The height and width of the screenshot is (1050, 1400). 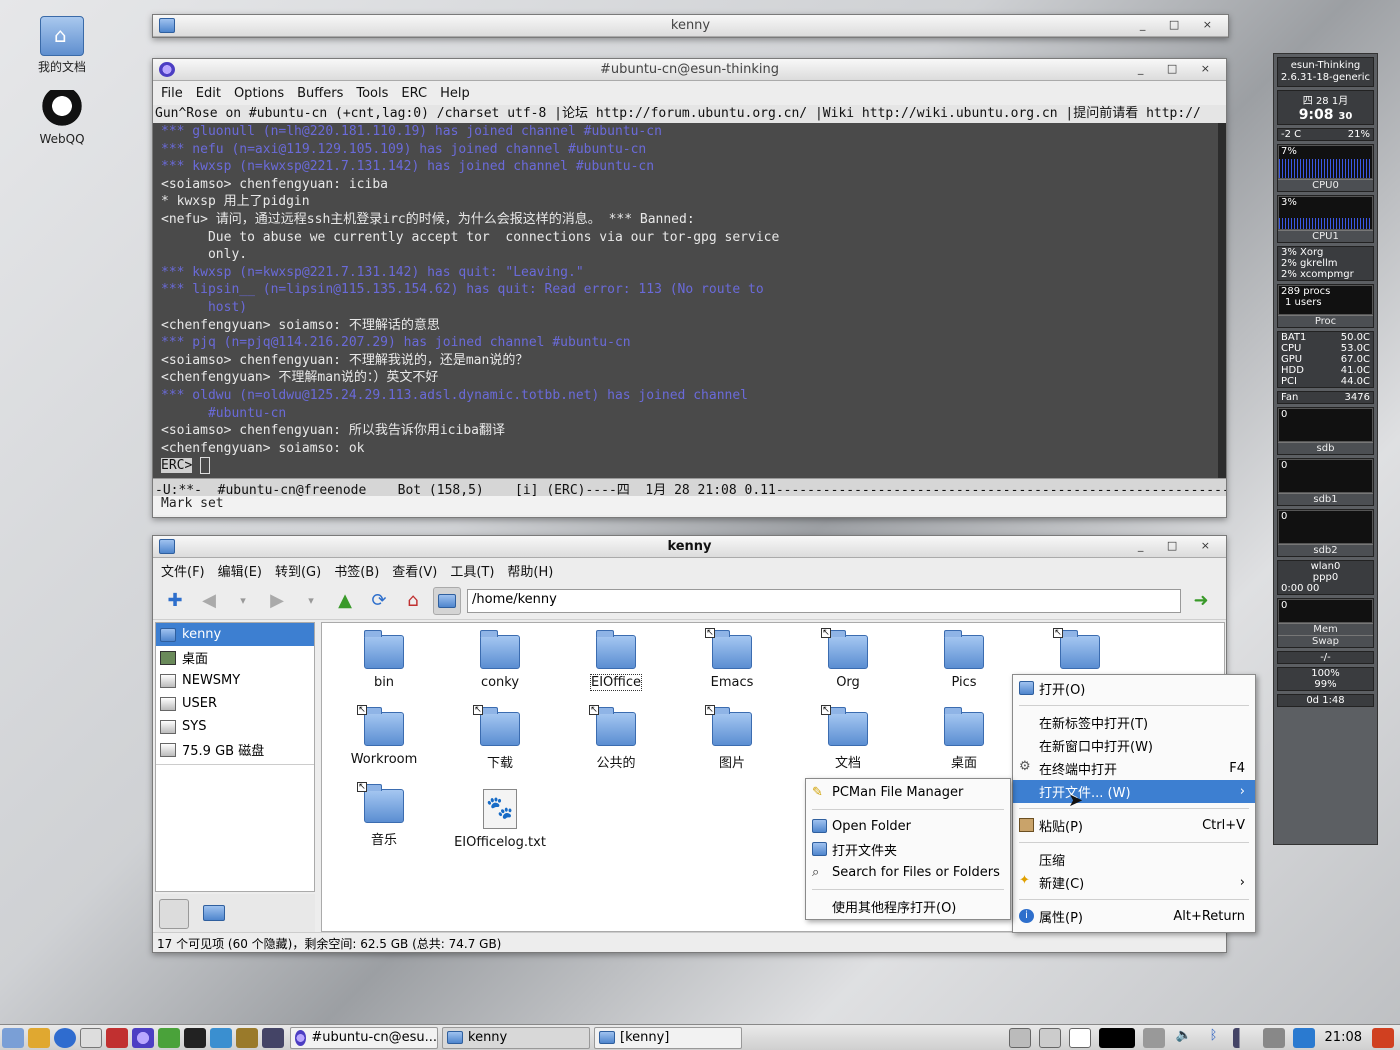 What do you see at coordinates (175, 601) in the screenshot?
I see `new-tab-button: ✚` at bounding box center [175, 601].